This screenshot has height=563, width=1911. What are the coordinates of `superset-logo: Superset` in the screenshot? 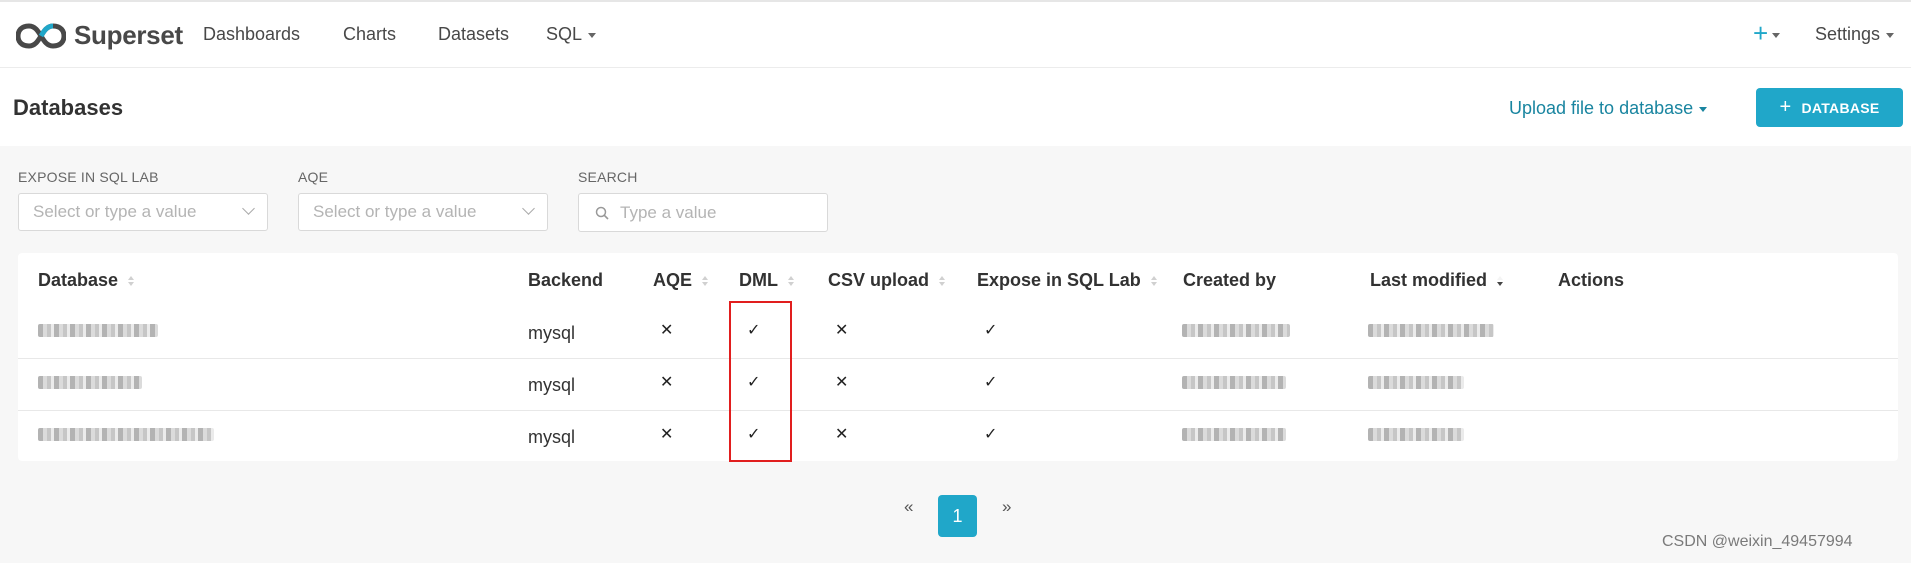 It's located at (99, 35).